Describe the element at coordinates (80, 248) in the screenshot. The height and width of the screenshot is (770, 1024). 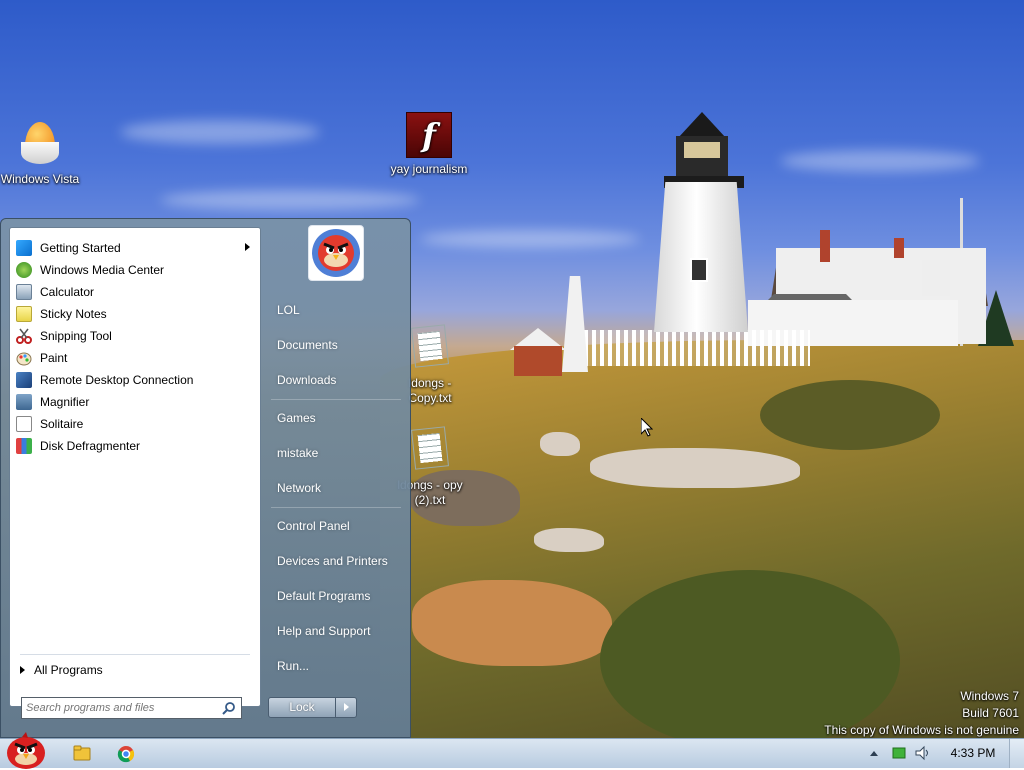
I see `program-label: Getting Started` at that location.